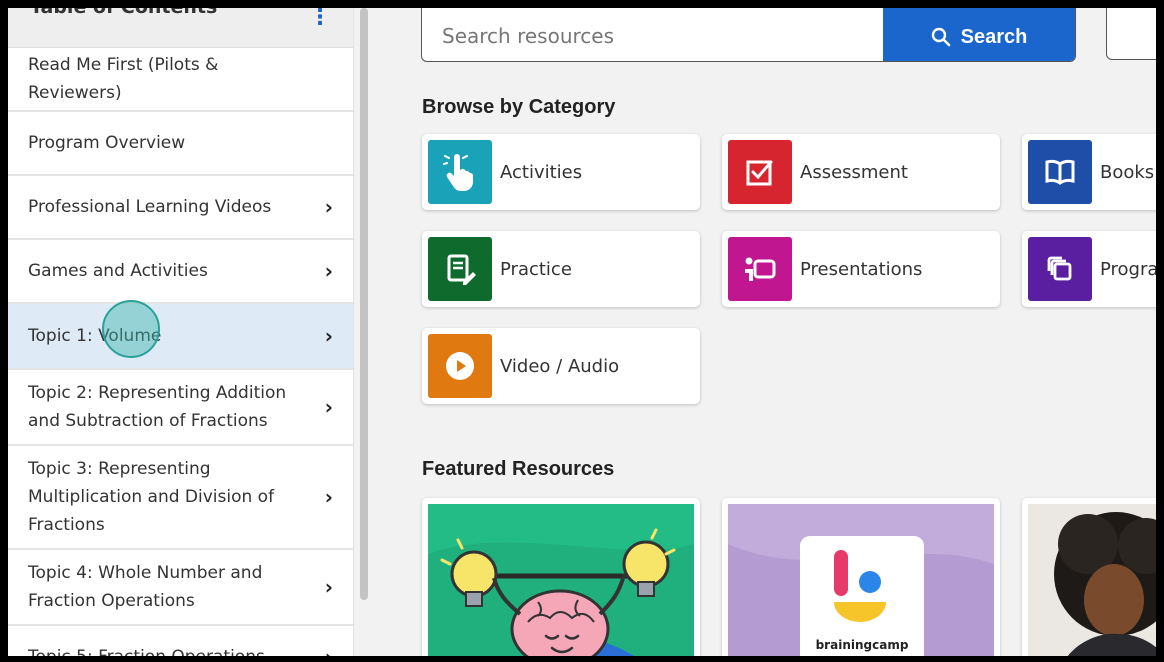  What do you see at coordinates (760, 269) in the screenshot?
I see `presentation-icon` at bounding box center [760, 269].